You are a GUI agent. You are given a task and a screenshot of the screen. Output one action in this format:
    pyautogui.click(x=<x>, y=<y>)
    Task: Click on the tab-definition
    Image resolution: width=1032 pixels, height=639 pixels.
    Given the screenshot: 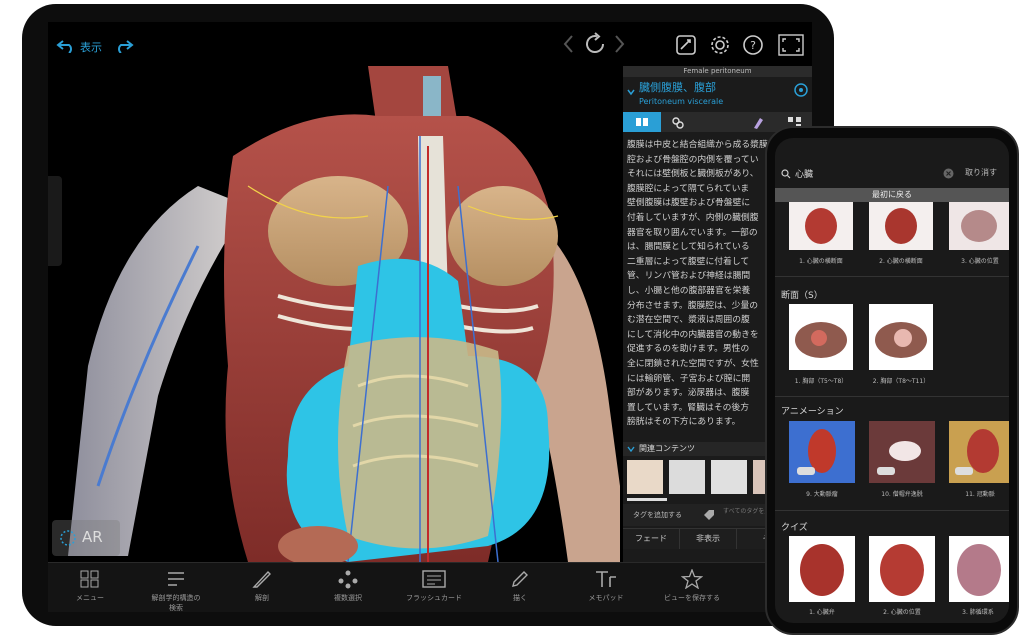 What is the action you would take?
    pyautogui.click(x=642, y=122)
    